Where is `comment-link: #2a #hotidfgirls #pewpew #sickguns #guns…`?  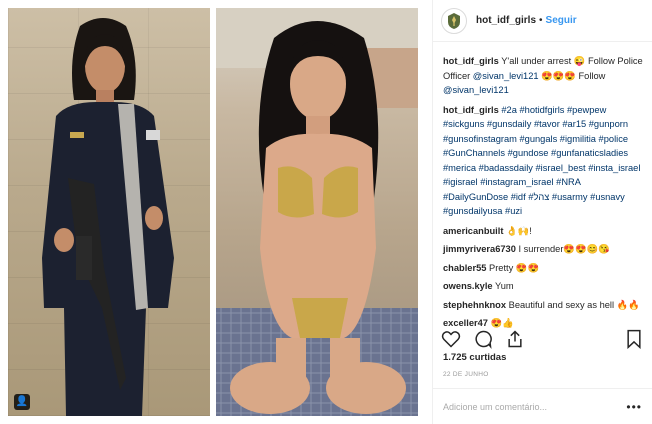 comment-link: #2a #hotidfgirls #pewpew #sickguns #guns… is located at coordinates (541, 161).